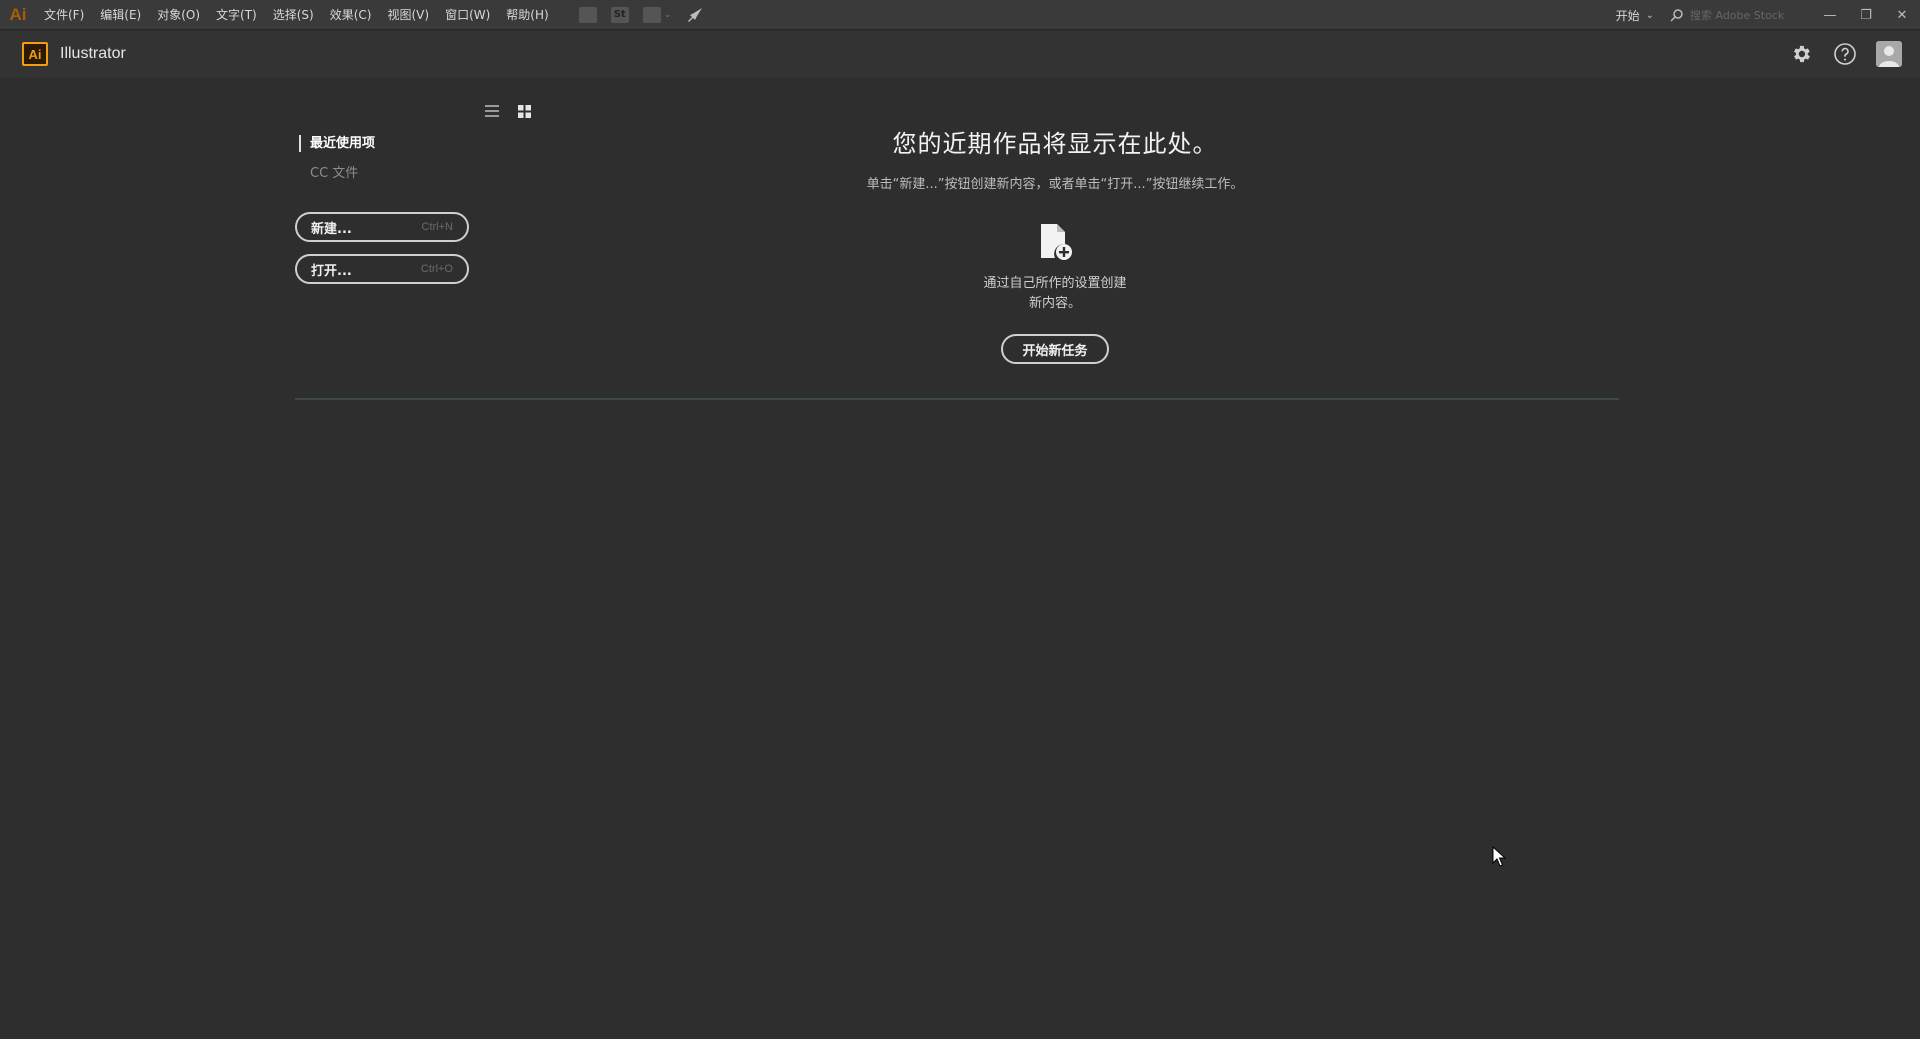  What do you see at coordinates (508, 111) in the screenshot?
I see `view-toggles` at bounding box center [508, 111].